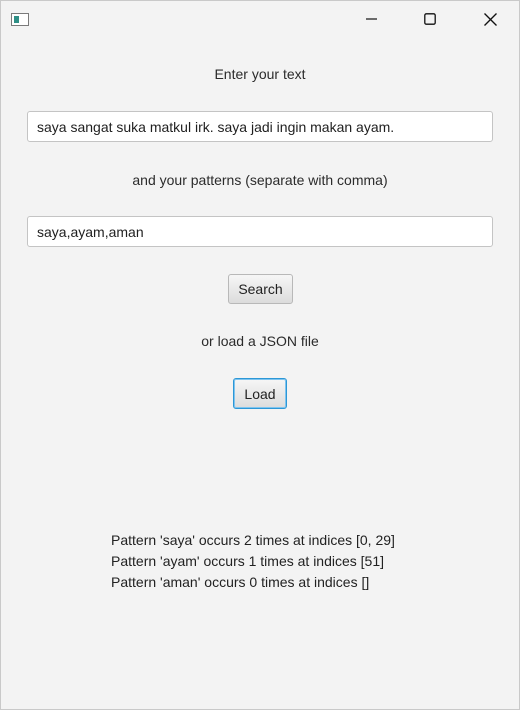  I want to click on maximize-button, so click(430, 19).